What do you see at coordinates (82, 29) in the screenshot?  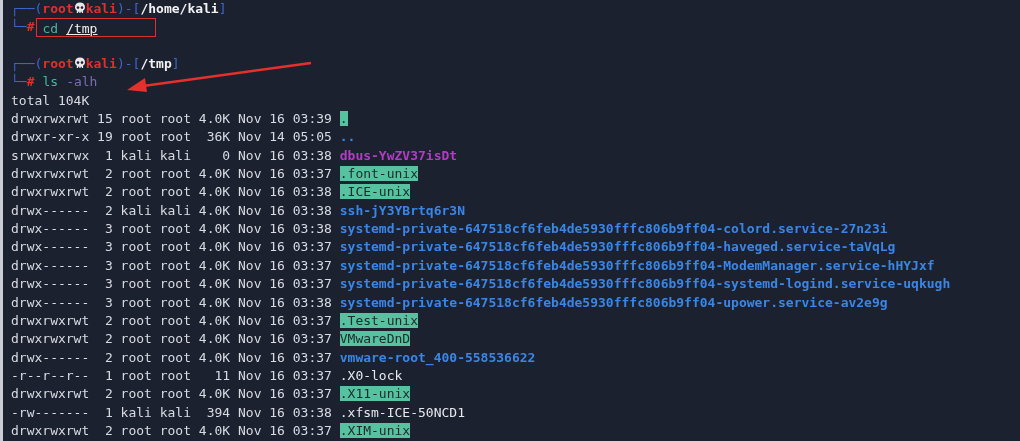 I see `command-argument: /tmp` at bounding box center [82, 29].